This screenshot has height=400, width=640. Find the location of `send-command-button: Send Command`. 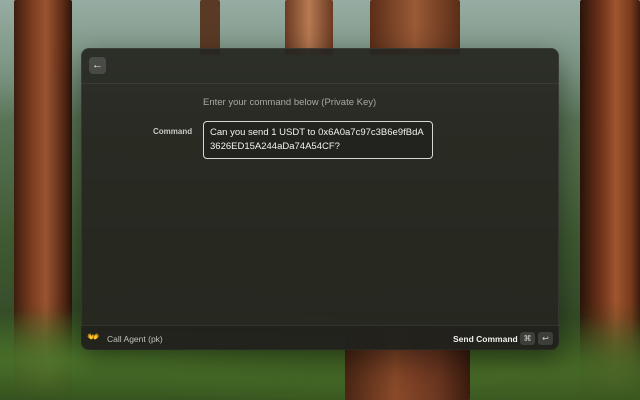

send-command-button: Send Command is located at coordinates (485, 339).